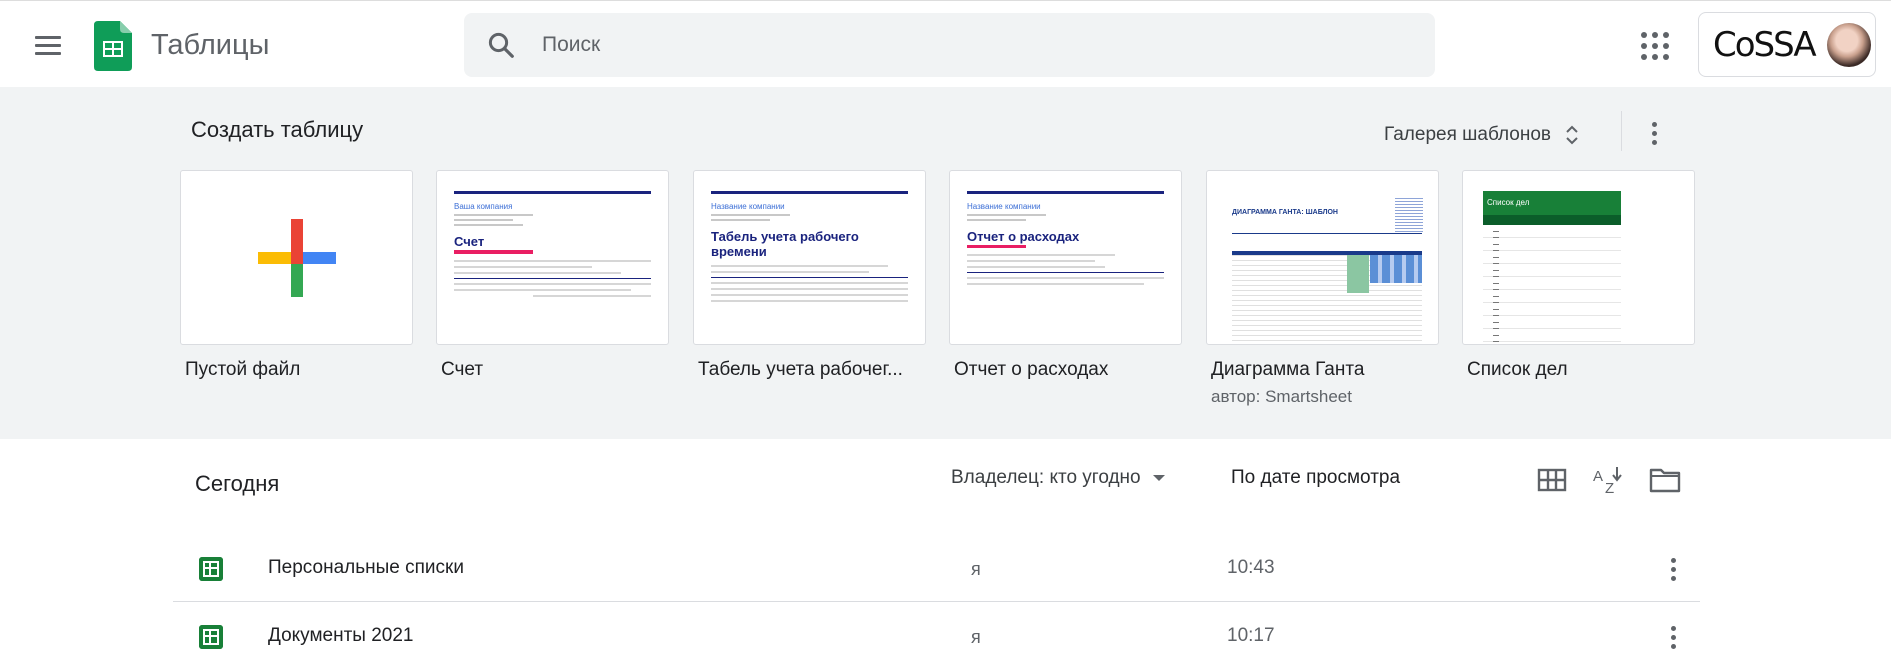  Describe the element at coordinates (462, 369) in the screenshot. I see `template-label: Счет` at that location.